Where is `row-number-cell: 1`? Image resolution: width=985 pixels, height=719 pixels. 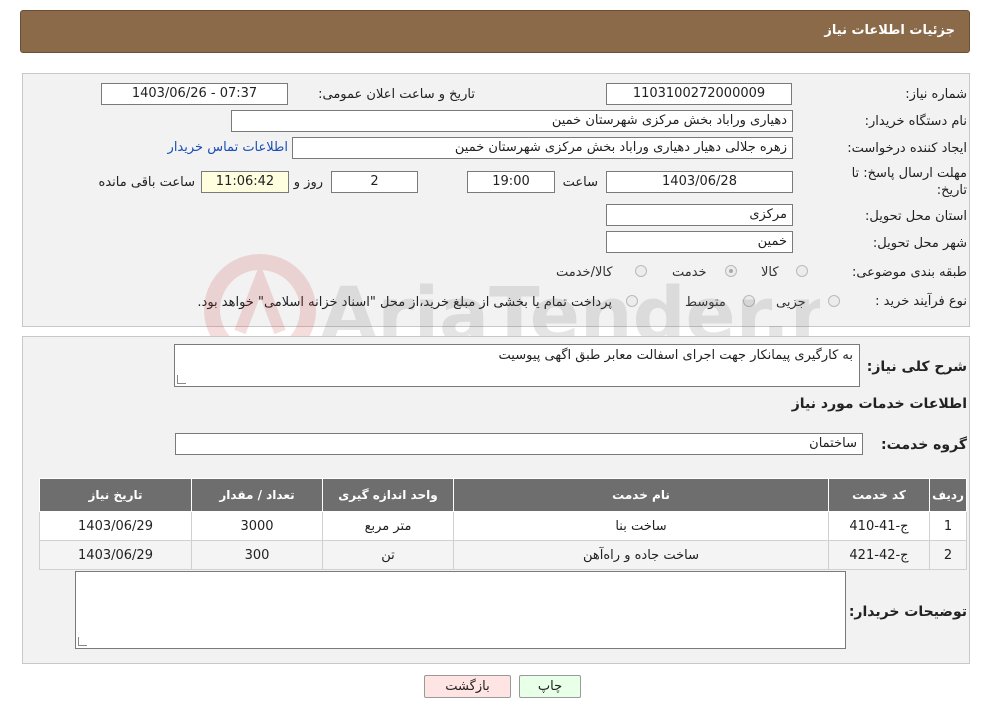 row-number-cell: 1 is located at coordinates (948, 526).